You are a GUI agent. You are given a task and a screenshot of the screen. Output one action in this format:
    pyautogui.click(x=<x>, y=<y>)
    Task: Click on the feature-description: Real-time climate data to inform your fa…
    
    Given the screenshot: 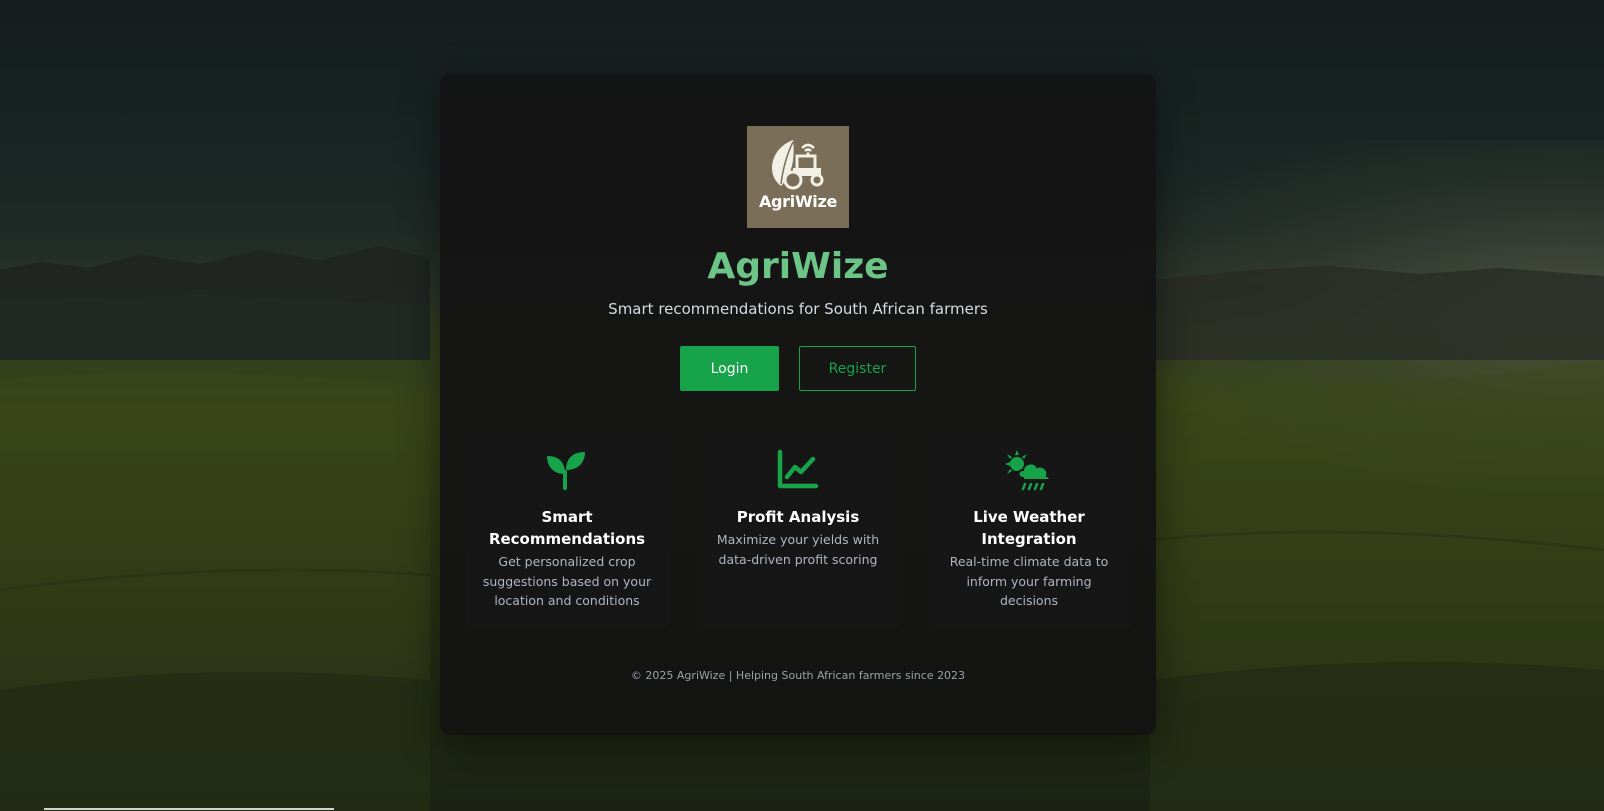 What is the action you would take?
    pyautogui.click(x=1029, y=581)
    